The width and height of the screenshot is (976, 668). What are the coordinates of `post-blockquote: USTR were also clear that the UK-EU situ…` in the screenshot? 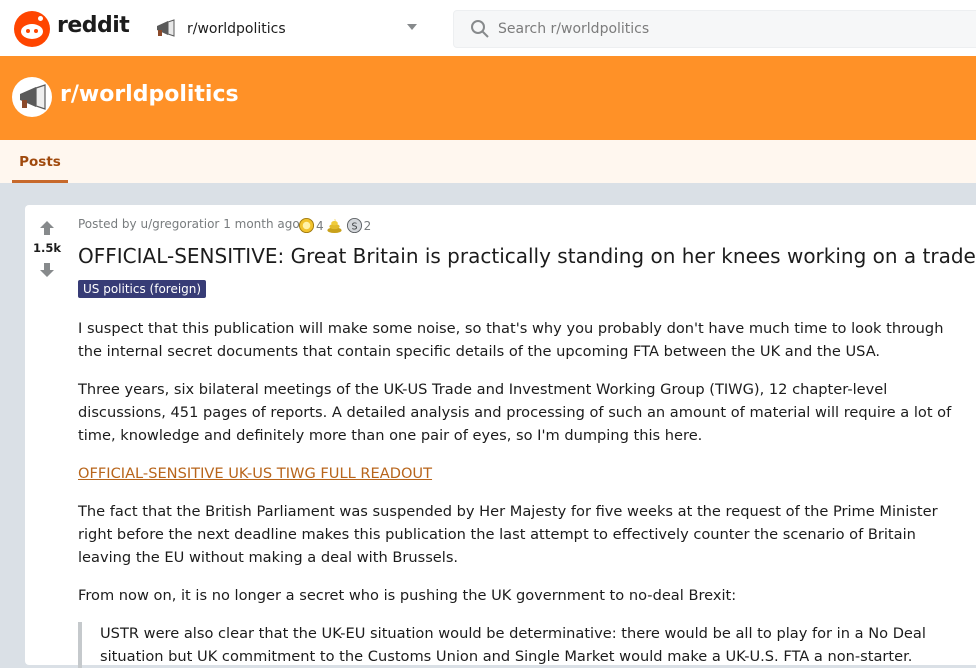 It's located at (518, 645).